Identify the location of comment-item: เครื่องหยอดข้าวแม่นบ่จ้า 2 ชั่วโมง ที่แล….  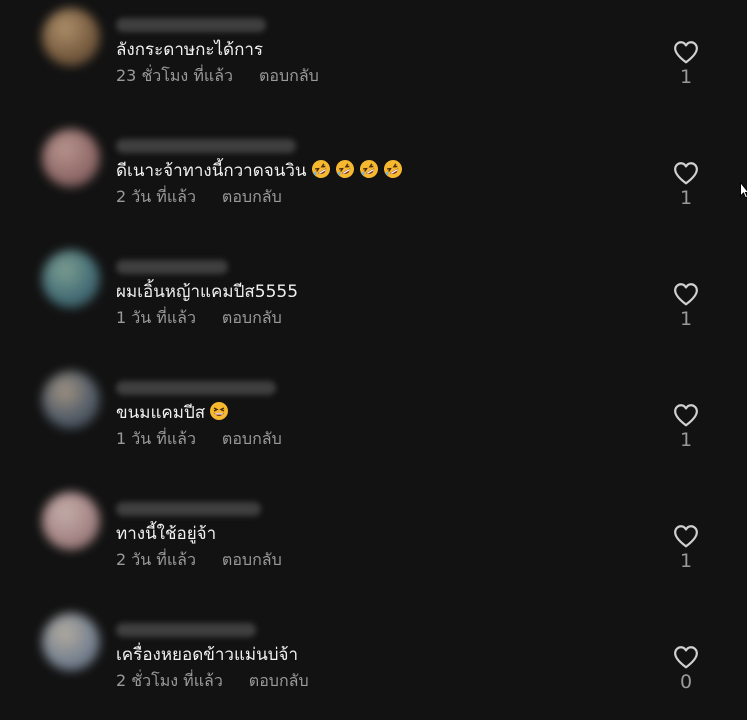
(373, 666).